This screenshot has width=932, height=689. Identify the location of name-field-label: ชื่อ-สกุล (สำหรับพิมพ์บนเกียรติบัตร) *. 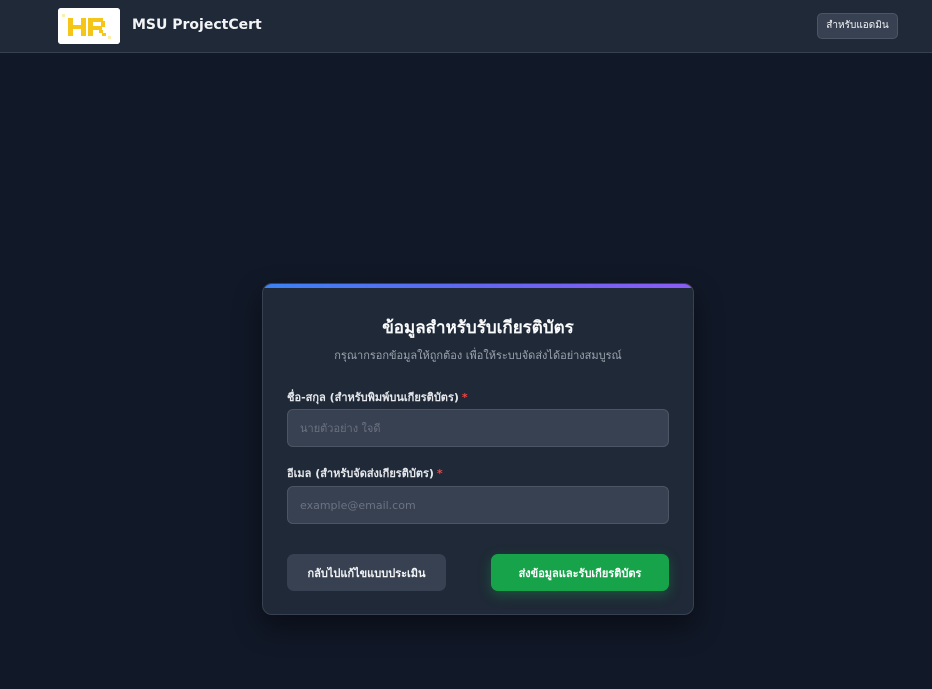
(377, 397).